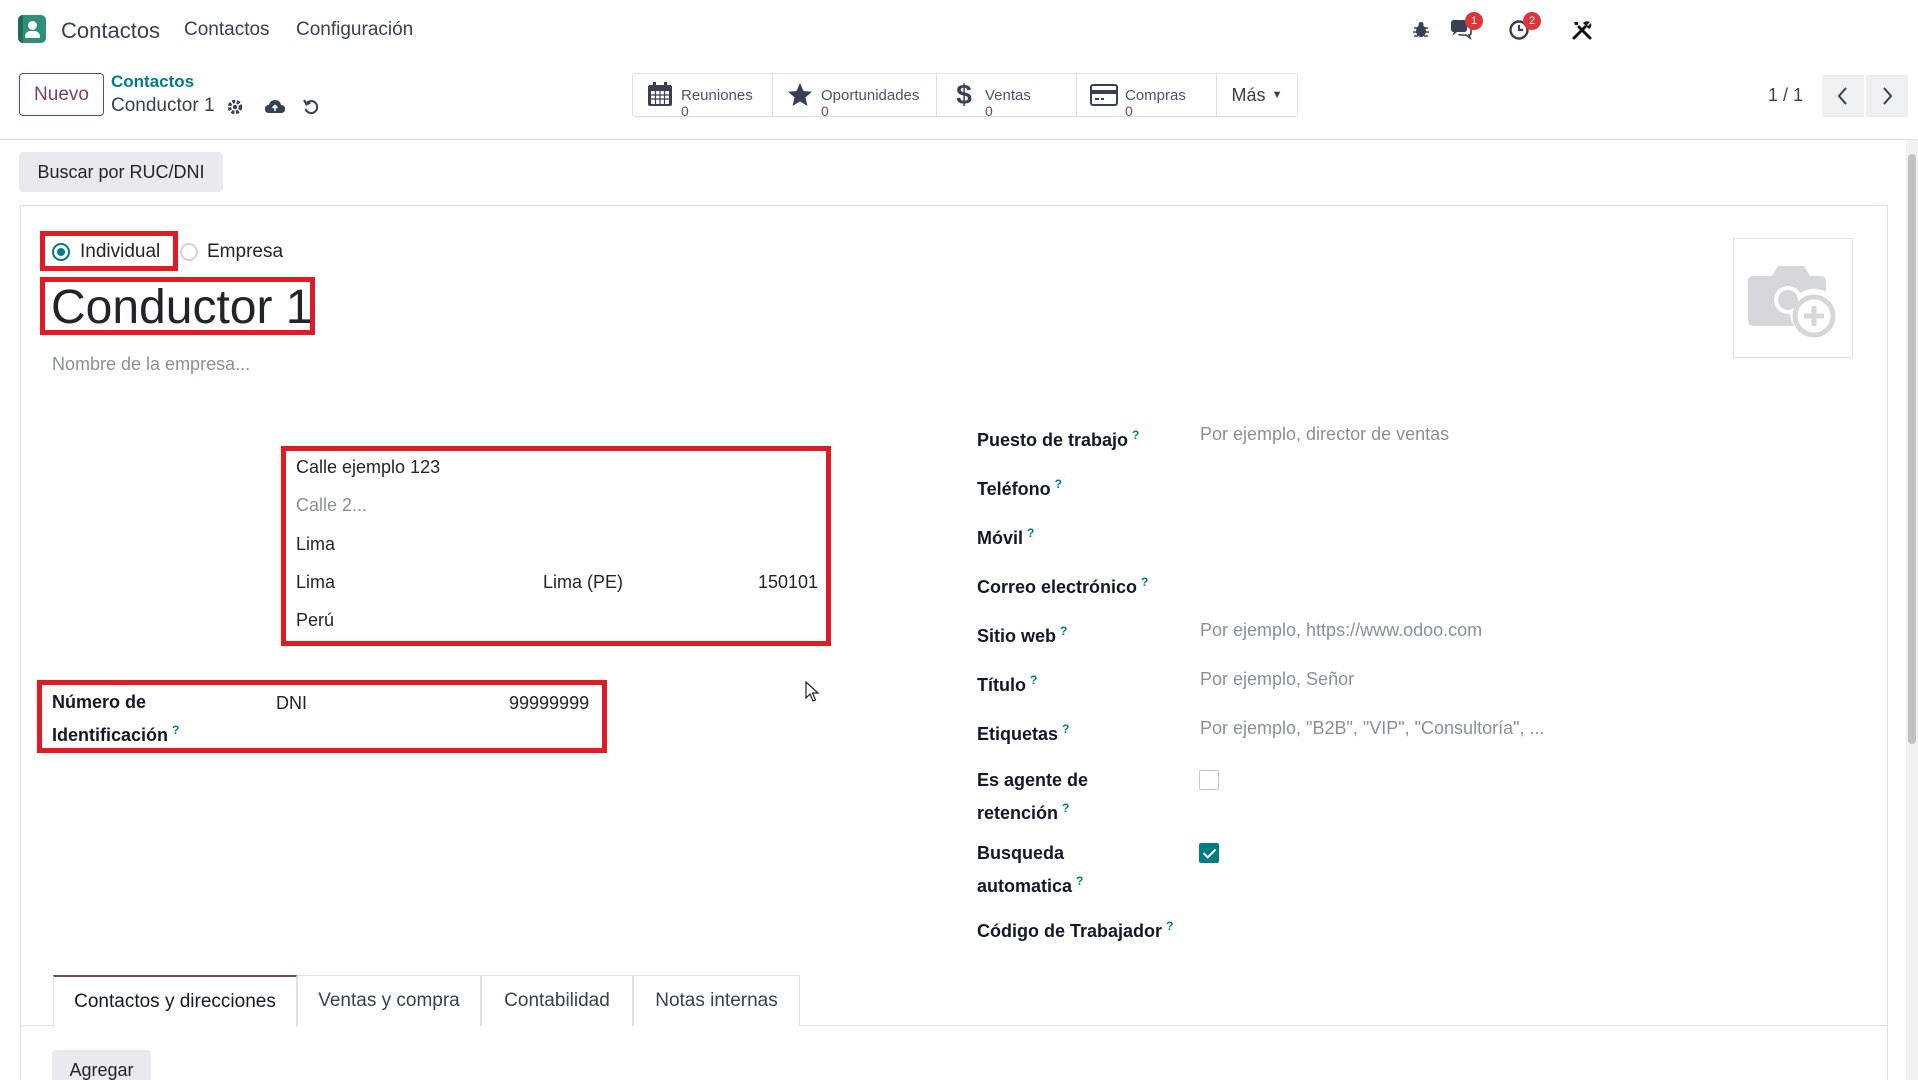 The height and width of the screenshot is (1080, 1918). Describe the element at coordinates (1421, 30) in the screenshot. I see `bug-icon` at that location.